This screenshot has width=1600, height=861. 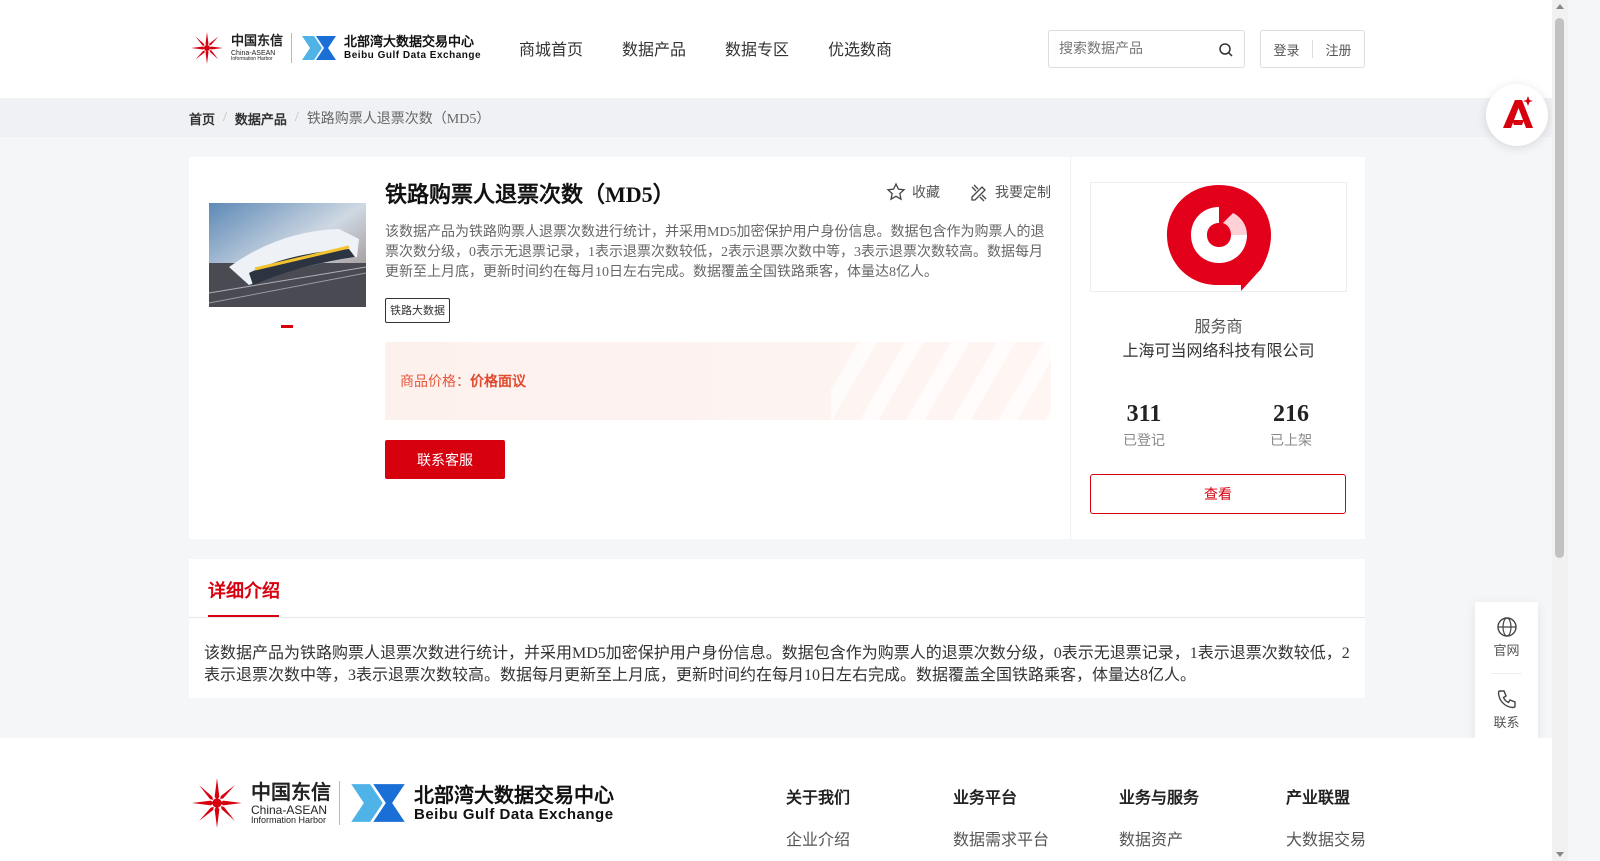 What do you see at coordinates (718, 381) in the screenshot?
I see `price-panel: 商品价格：价格面议` at bounding box center [718, 381].